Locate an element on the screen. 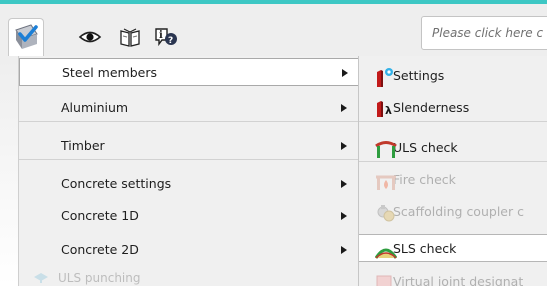 The width and height of the screenshot is (547, 286). book-button is located at coordinates (130, 37).